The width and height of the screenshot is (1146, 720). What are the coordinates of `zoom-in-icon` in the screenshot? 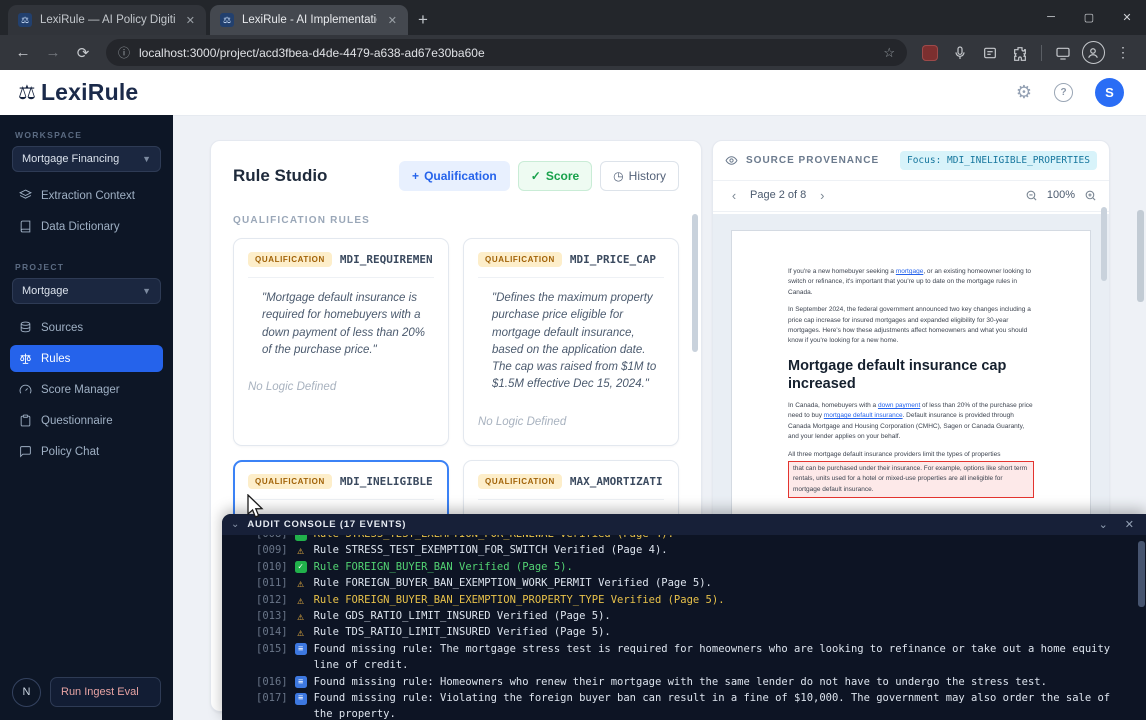 It's located at (1090, 195).